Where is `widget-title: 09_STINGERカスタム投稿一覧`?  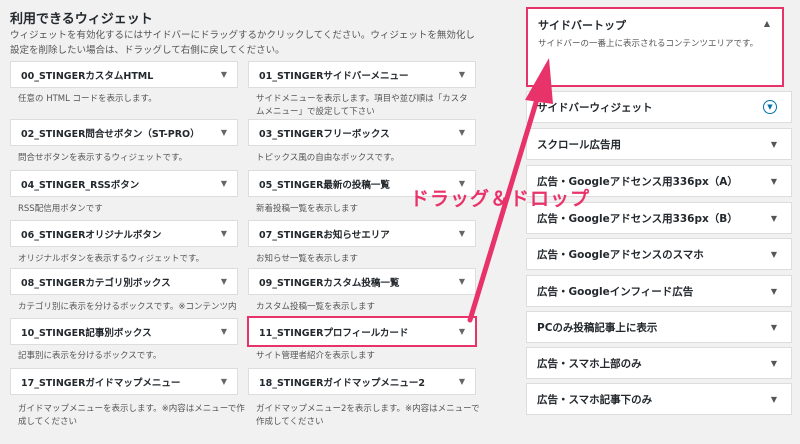 widget-title: 09_STINGERカスタム投稿一覧 is located at coordinates (329, 283).